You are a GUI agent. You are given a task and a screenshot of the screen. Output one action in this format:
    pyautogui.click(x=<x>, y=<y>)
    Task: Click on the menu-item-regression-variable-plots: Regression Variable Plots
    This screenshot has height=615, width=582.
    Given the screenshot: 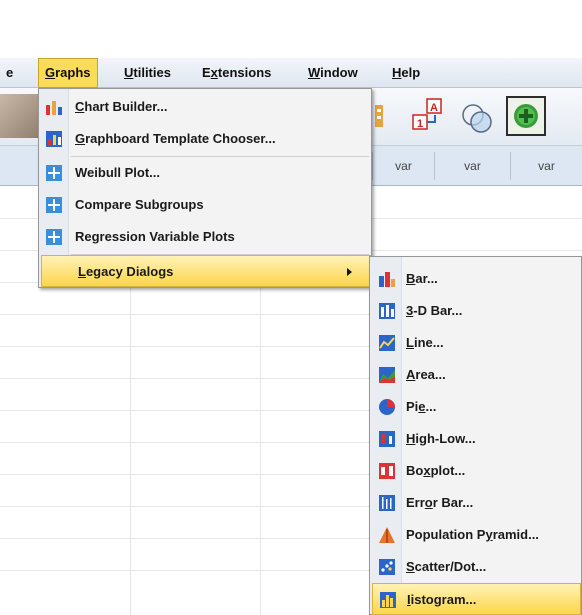 What is the action you would take?
    pyautogui.click(x=206, y=237)
    